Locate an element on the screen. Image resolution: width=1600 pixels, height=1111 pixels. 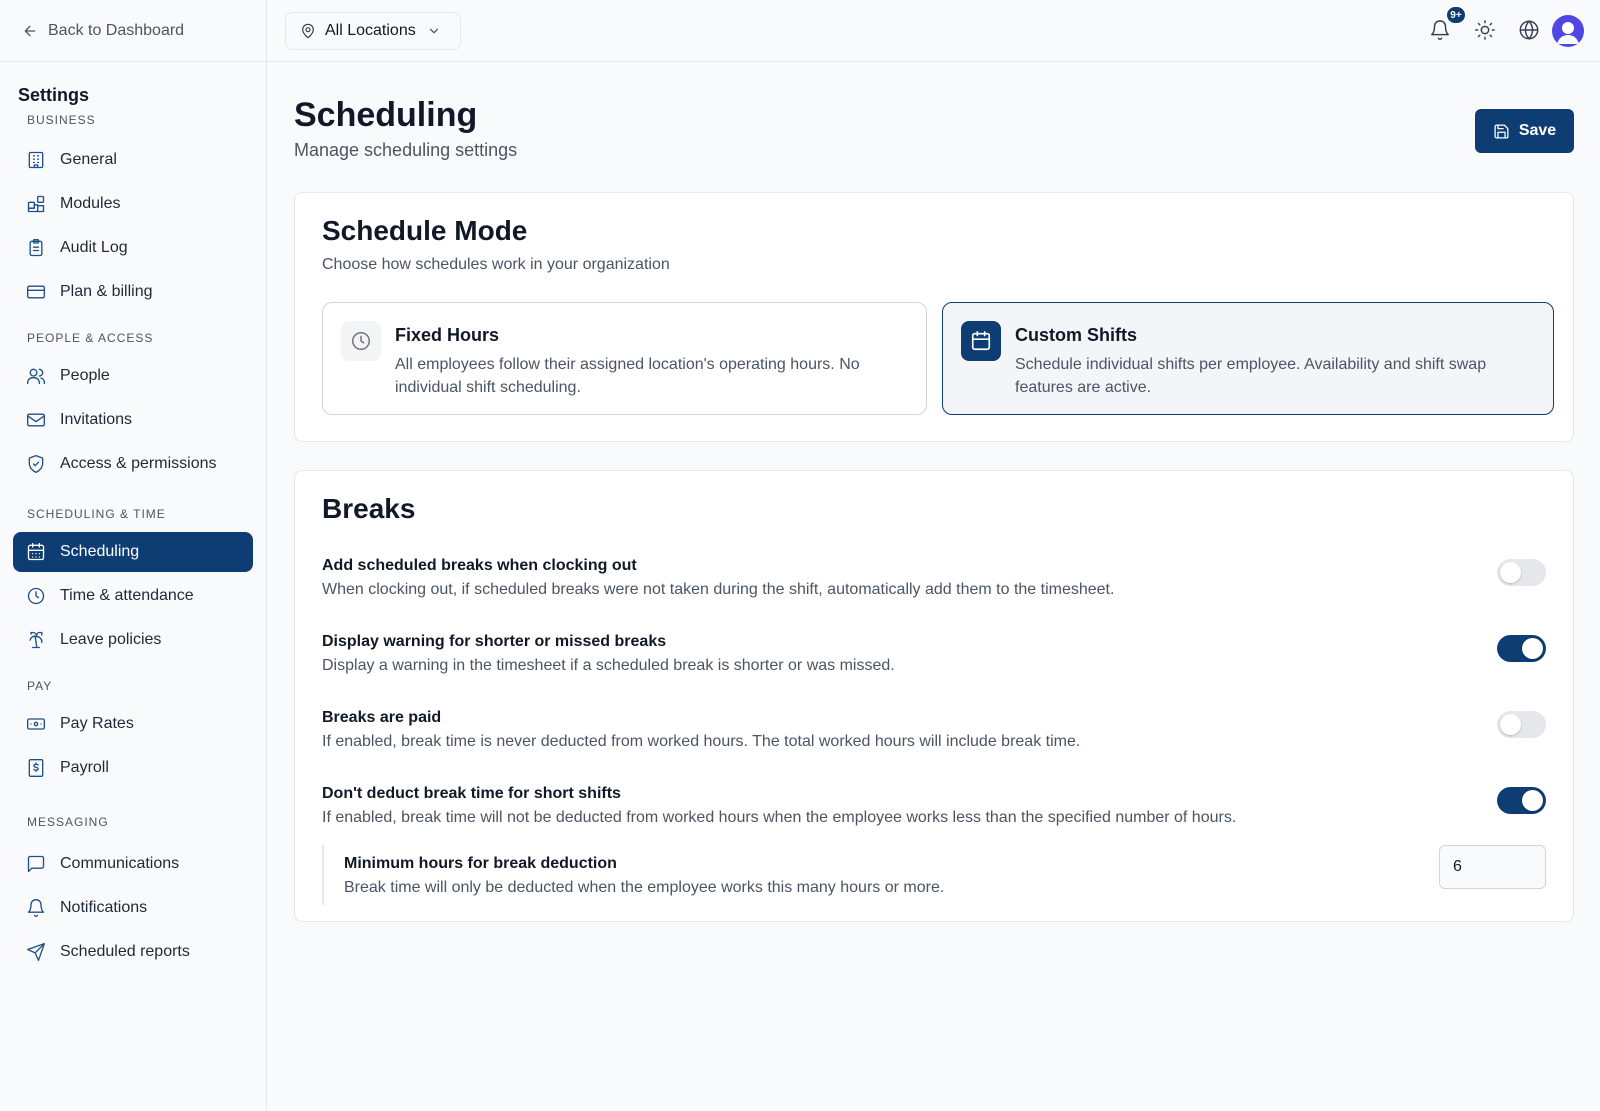
language-button is located at coordinates (1529, 30).